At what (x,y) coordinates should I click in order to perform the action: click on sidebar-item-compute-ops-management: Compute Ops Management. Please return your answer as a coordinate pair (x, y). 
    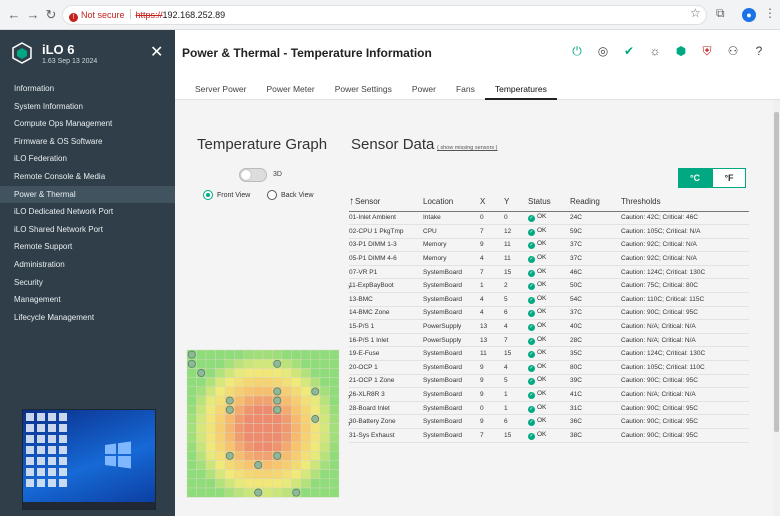
    Looking at the image, I should click on (87, 124).